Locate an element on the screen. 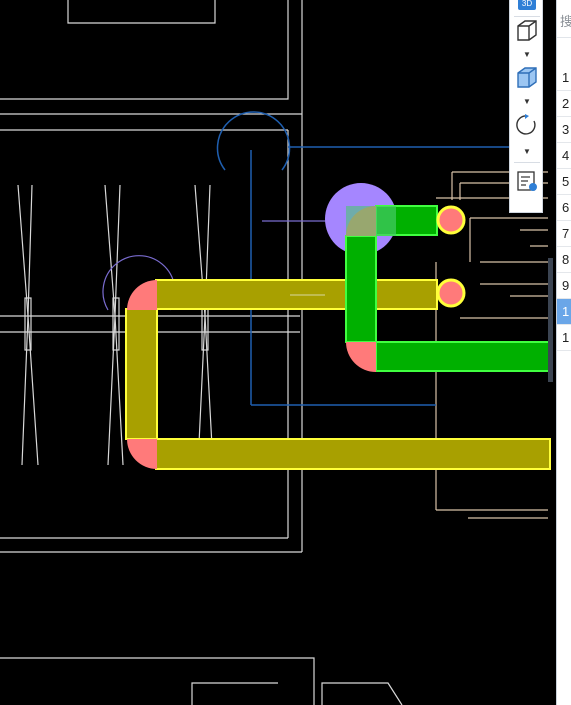 The height and width of the screenshot is (705, 571). wireframe-dropdown: ▼ is located at coordinates (527, 55).